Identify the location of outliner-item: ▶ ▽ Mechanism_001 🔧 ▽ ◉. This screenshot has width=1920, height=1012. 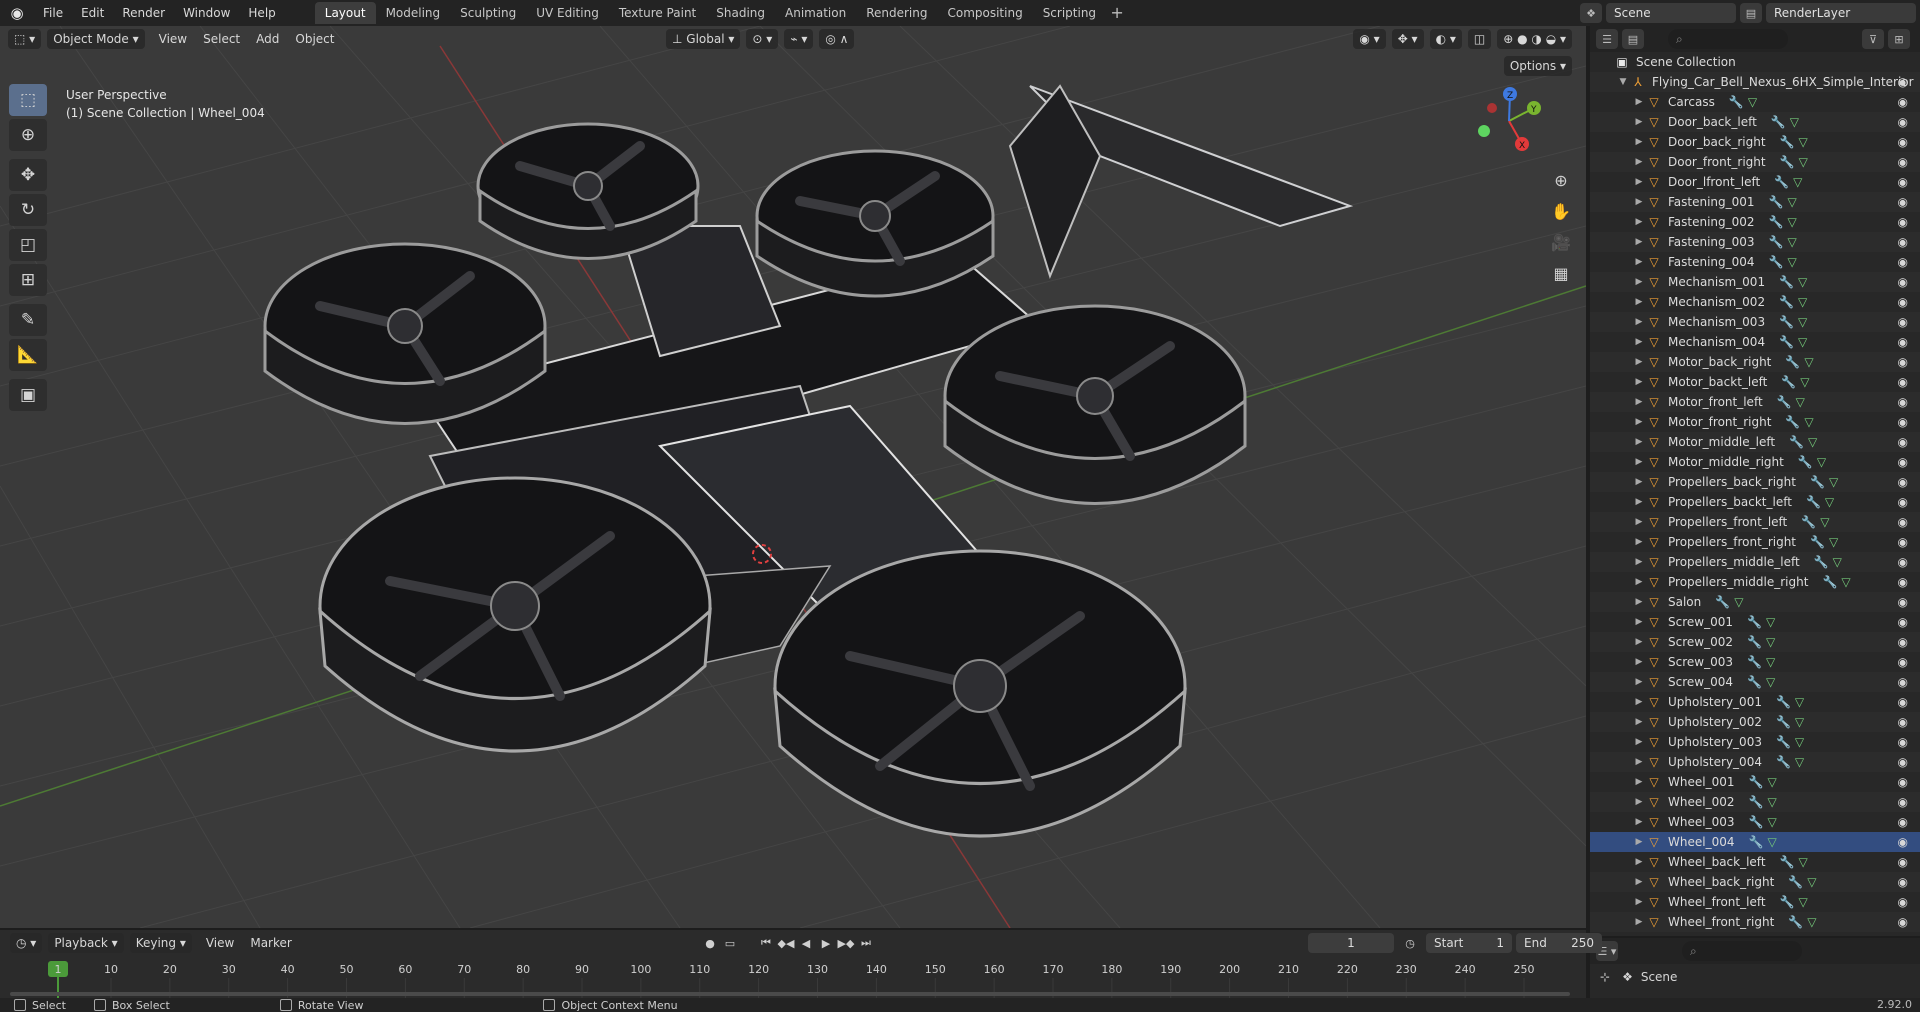
(1755, 282).